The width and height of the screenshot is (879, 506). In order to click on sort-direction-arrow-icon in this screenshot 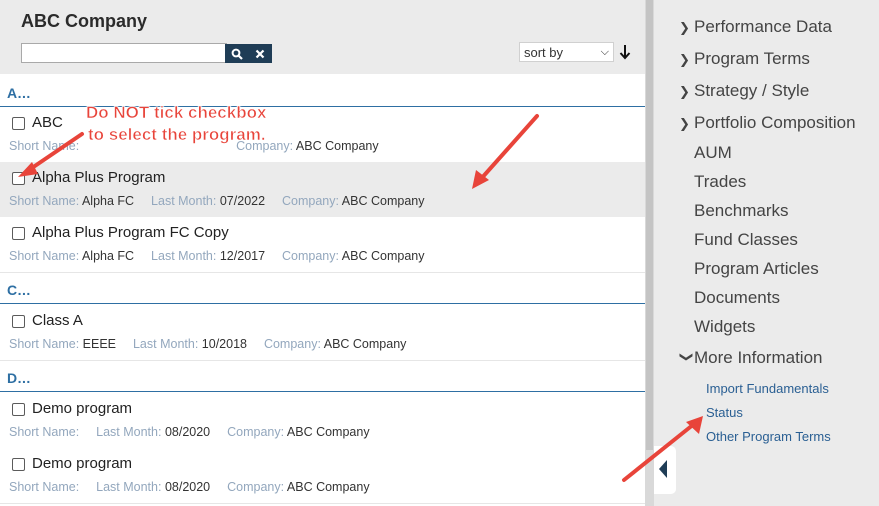, I will do `click(625, 52)`.